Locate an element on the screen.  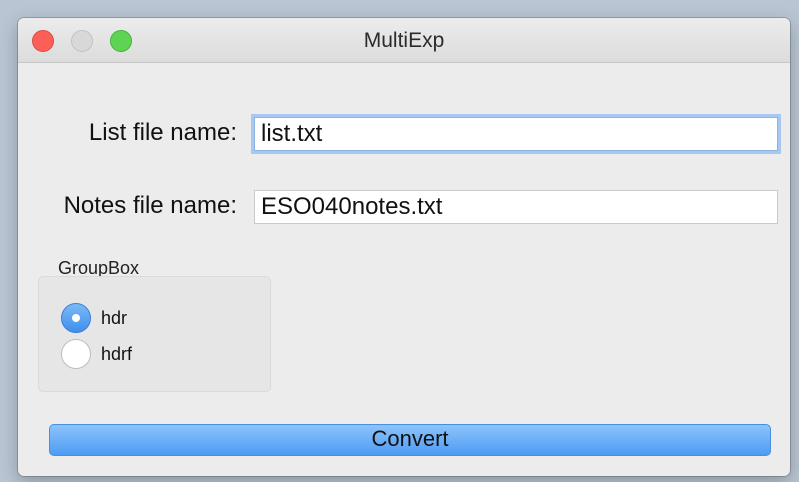
radio-option-hdr: hdr is located at coordinates (94, 318).